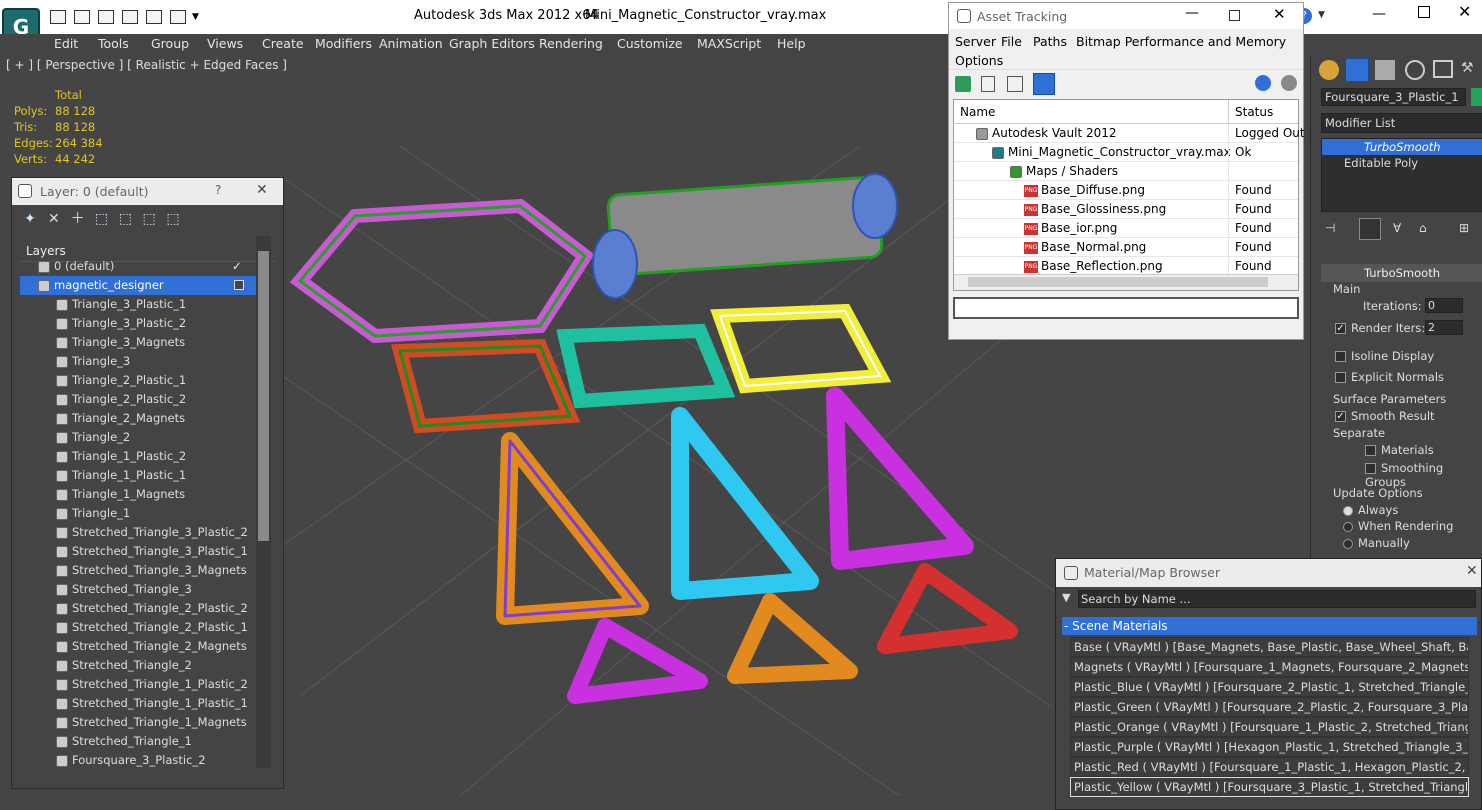  I want to click on always-radio, so click(1348, 510).